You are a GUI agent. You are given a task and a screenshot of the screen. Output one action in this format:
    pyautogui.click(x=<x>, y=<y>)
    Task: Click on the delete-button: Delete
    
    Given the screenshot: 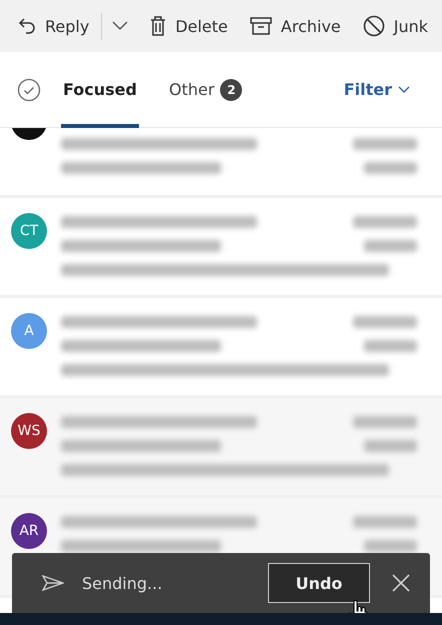 What is the action you would take?
    pyautogui.click(x=189, y=26)
    